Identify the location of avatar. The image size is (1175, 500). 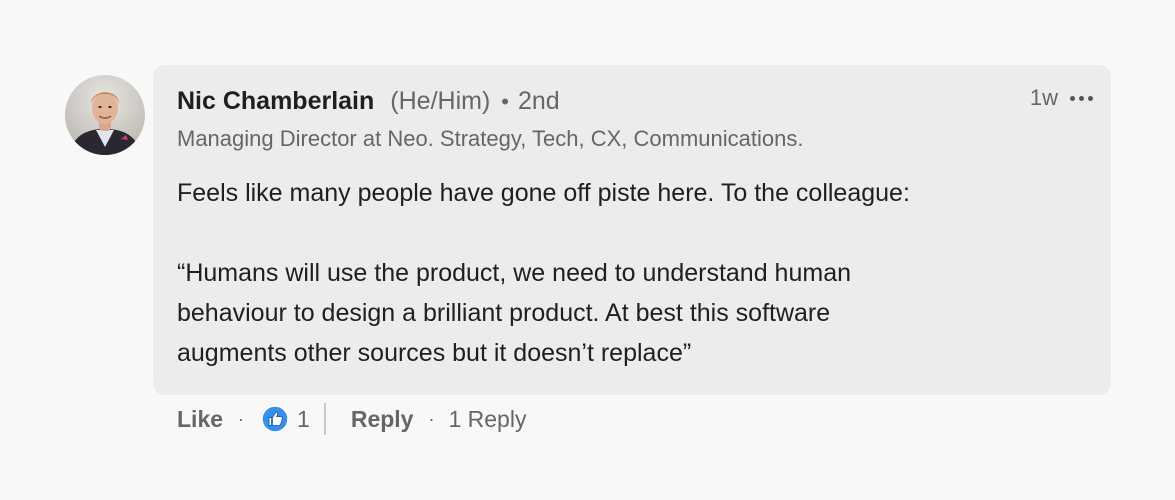
(105, 115).